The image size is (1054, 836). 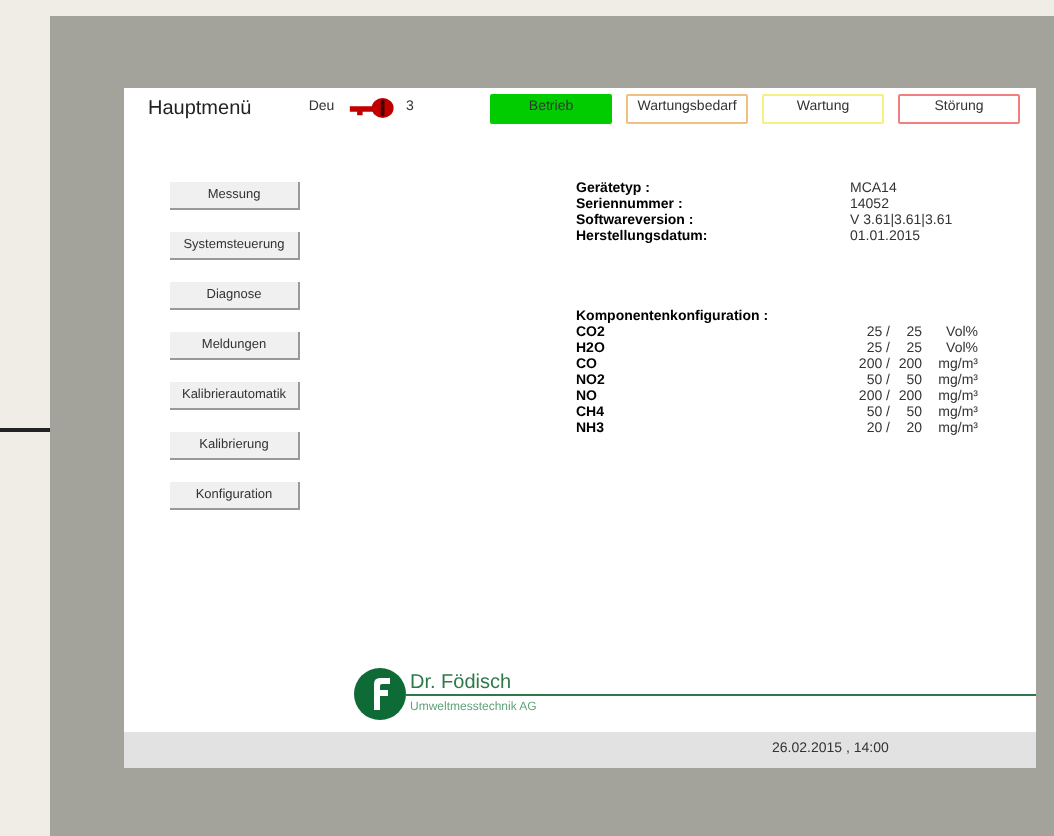 What do you see at coordinates (380, 694) in the screenshot?
I see `logo-icon` at bounding box center [380, 694].